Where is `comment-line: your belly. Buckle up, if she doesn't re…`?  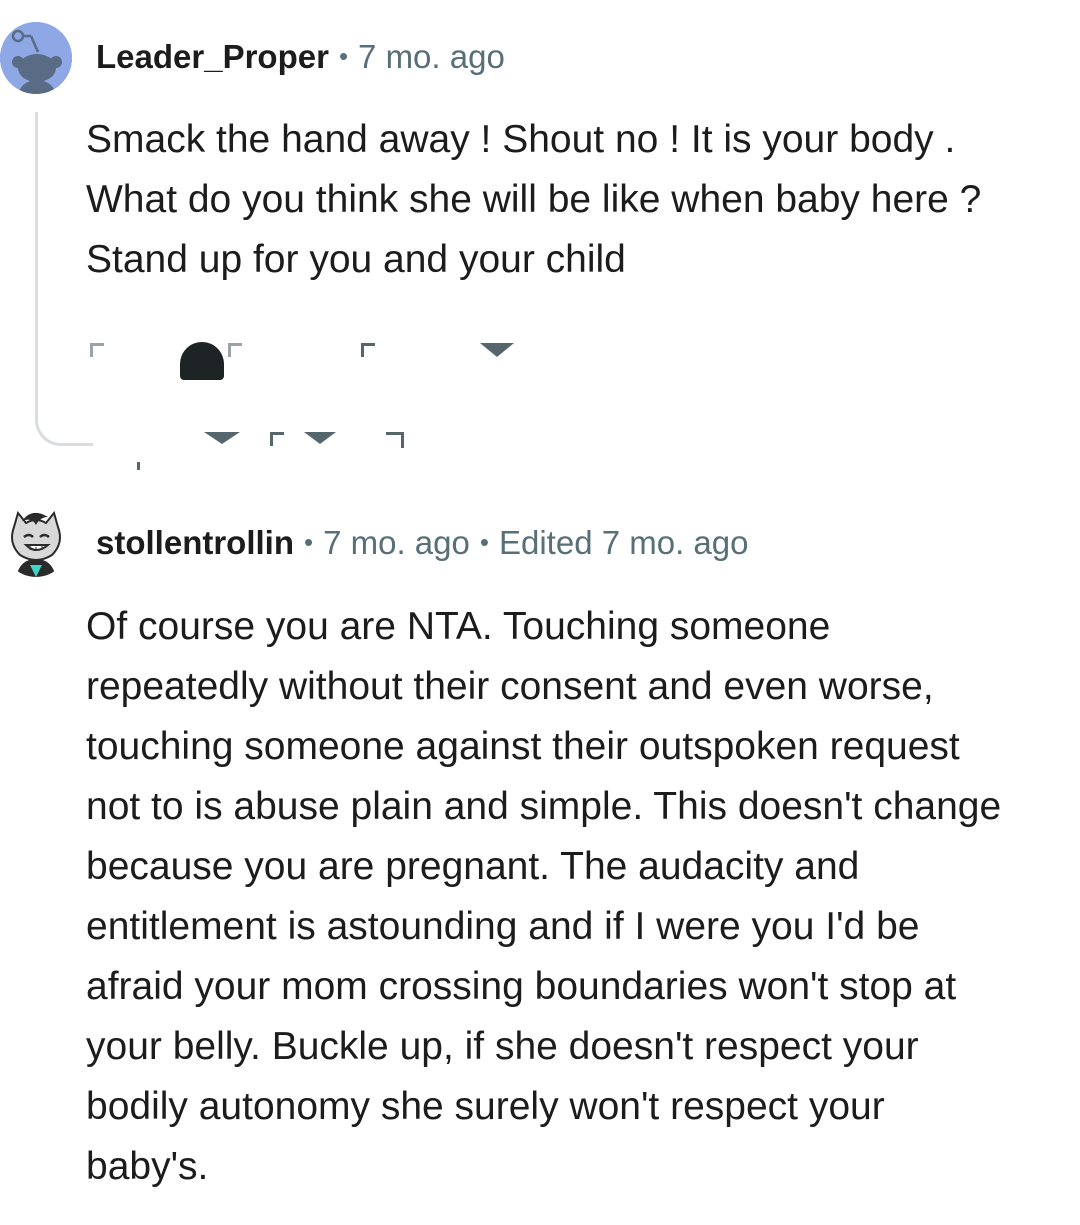
comment-line: your belly. Buckle up, if she doesn't re… is located at coordinates (502, 1046).